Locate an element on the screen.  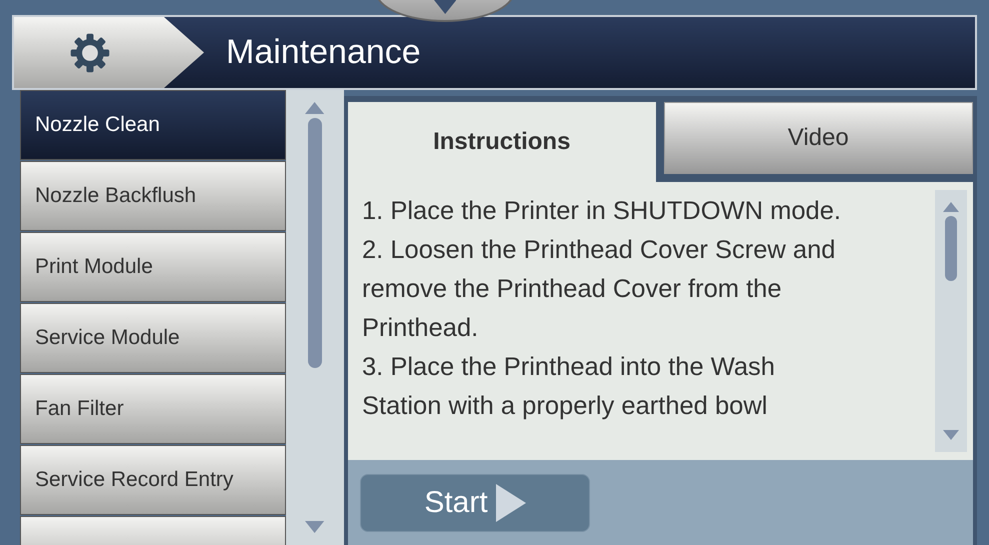
settings-button is located at coordinates (109, 52).